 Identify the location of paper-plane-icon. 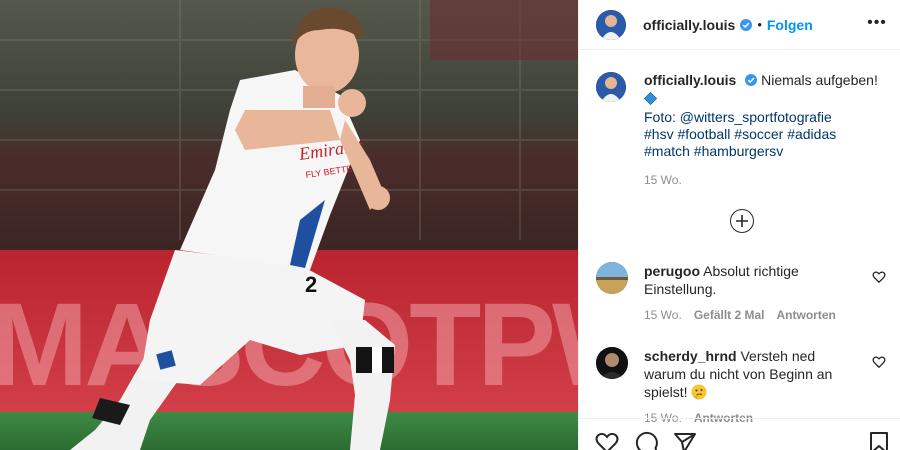
(685, 440).